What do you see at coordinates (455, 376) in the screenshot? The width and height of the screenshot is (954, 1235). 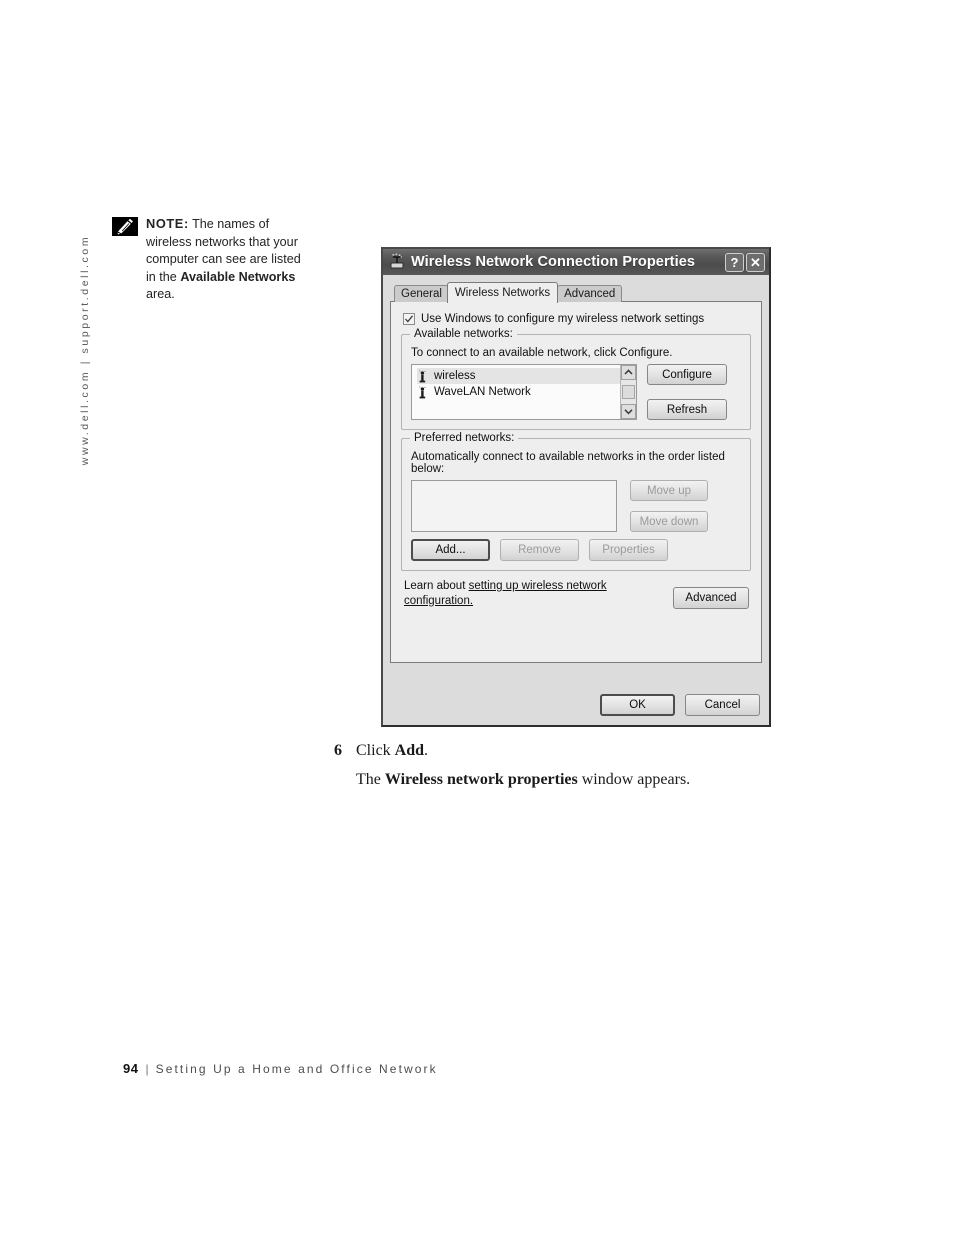 I see `list-item-label: wireless` at bounding box center [455, 376].